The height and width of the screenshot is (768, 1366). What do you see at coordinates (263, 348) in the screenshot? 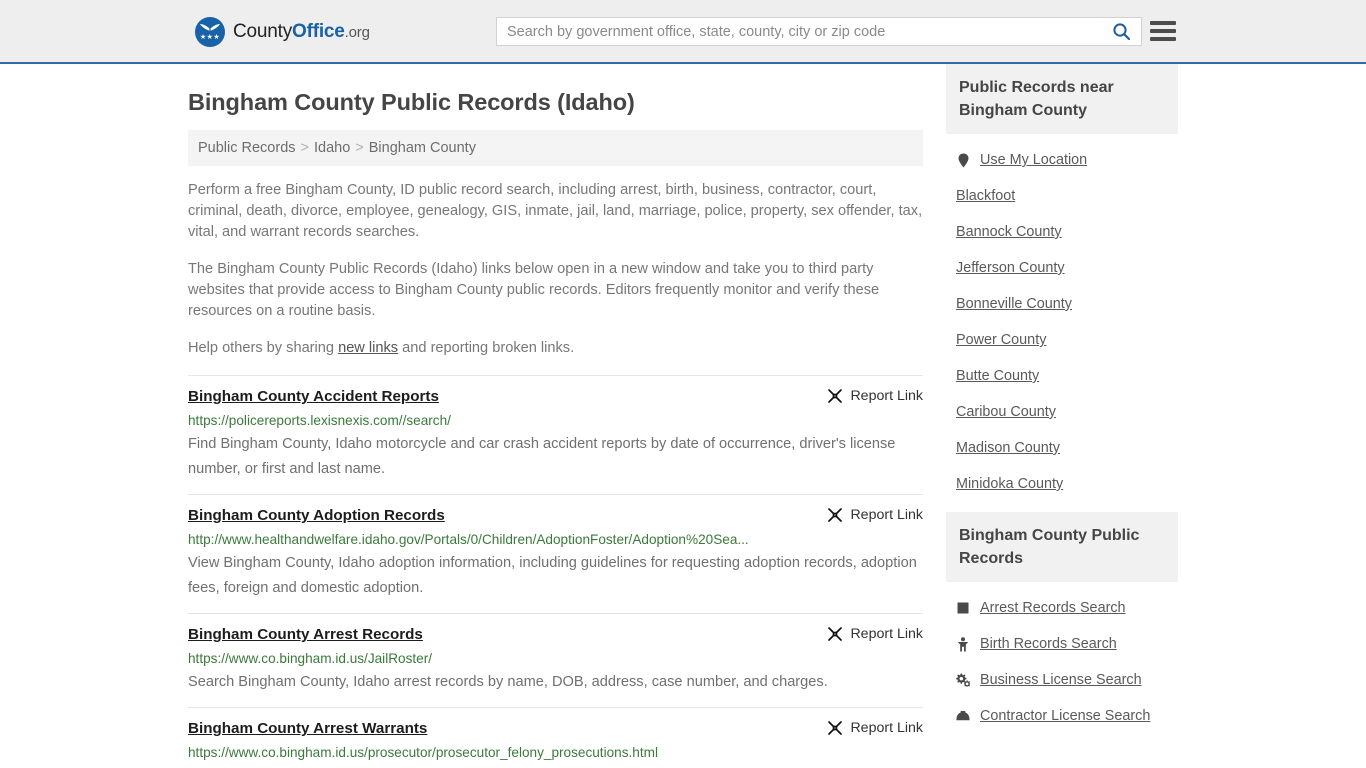
I see `help-line-before: Help others by sharing` at bounding box center [263, 348].